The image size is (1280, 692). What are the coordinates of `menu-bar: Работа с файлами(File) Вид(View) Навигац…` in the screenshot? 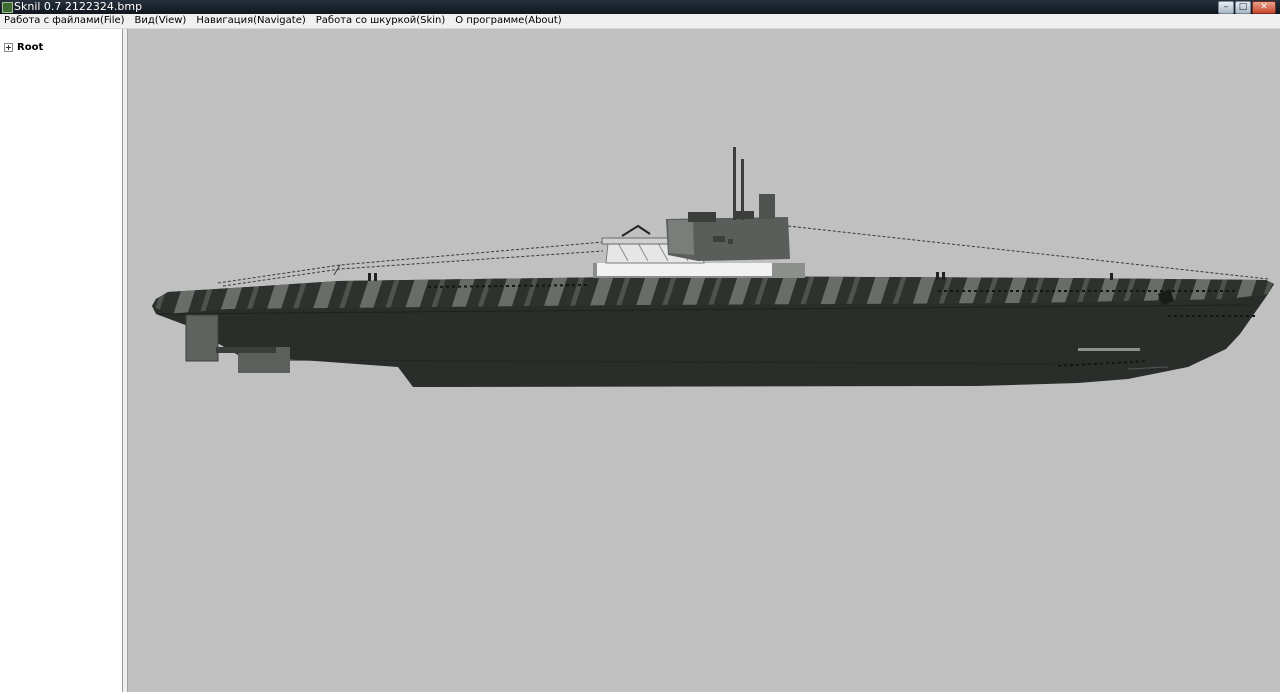 It's located at (640, 21).